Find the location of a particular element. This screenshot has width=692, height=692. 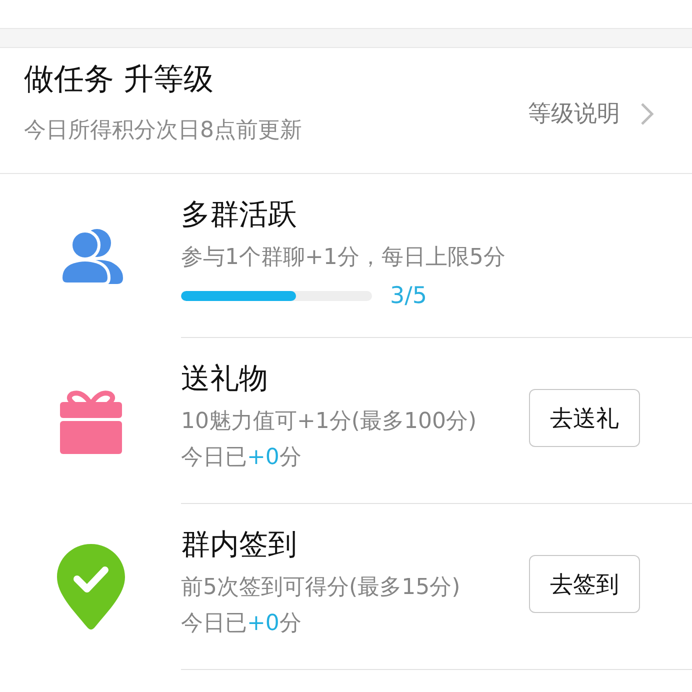

chevron-right-icon is located at coordinates (647, 114).